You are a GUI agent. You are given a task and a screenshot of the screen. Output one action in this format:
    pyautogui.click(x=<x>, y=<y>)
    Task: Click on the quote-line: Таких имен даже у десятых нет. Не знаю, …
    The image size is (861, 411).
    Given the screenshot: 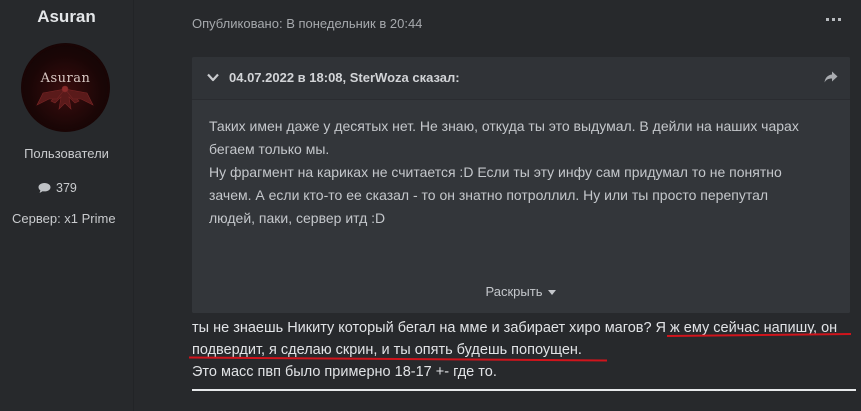 What is the action you would take?
    pyautogui.click(x=504, y=126)
    